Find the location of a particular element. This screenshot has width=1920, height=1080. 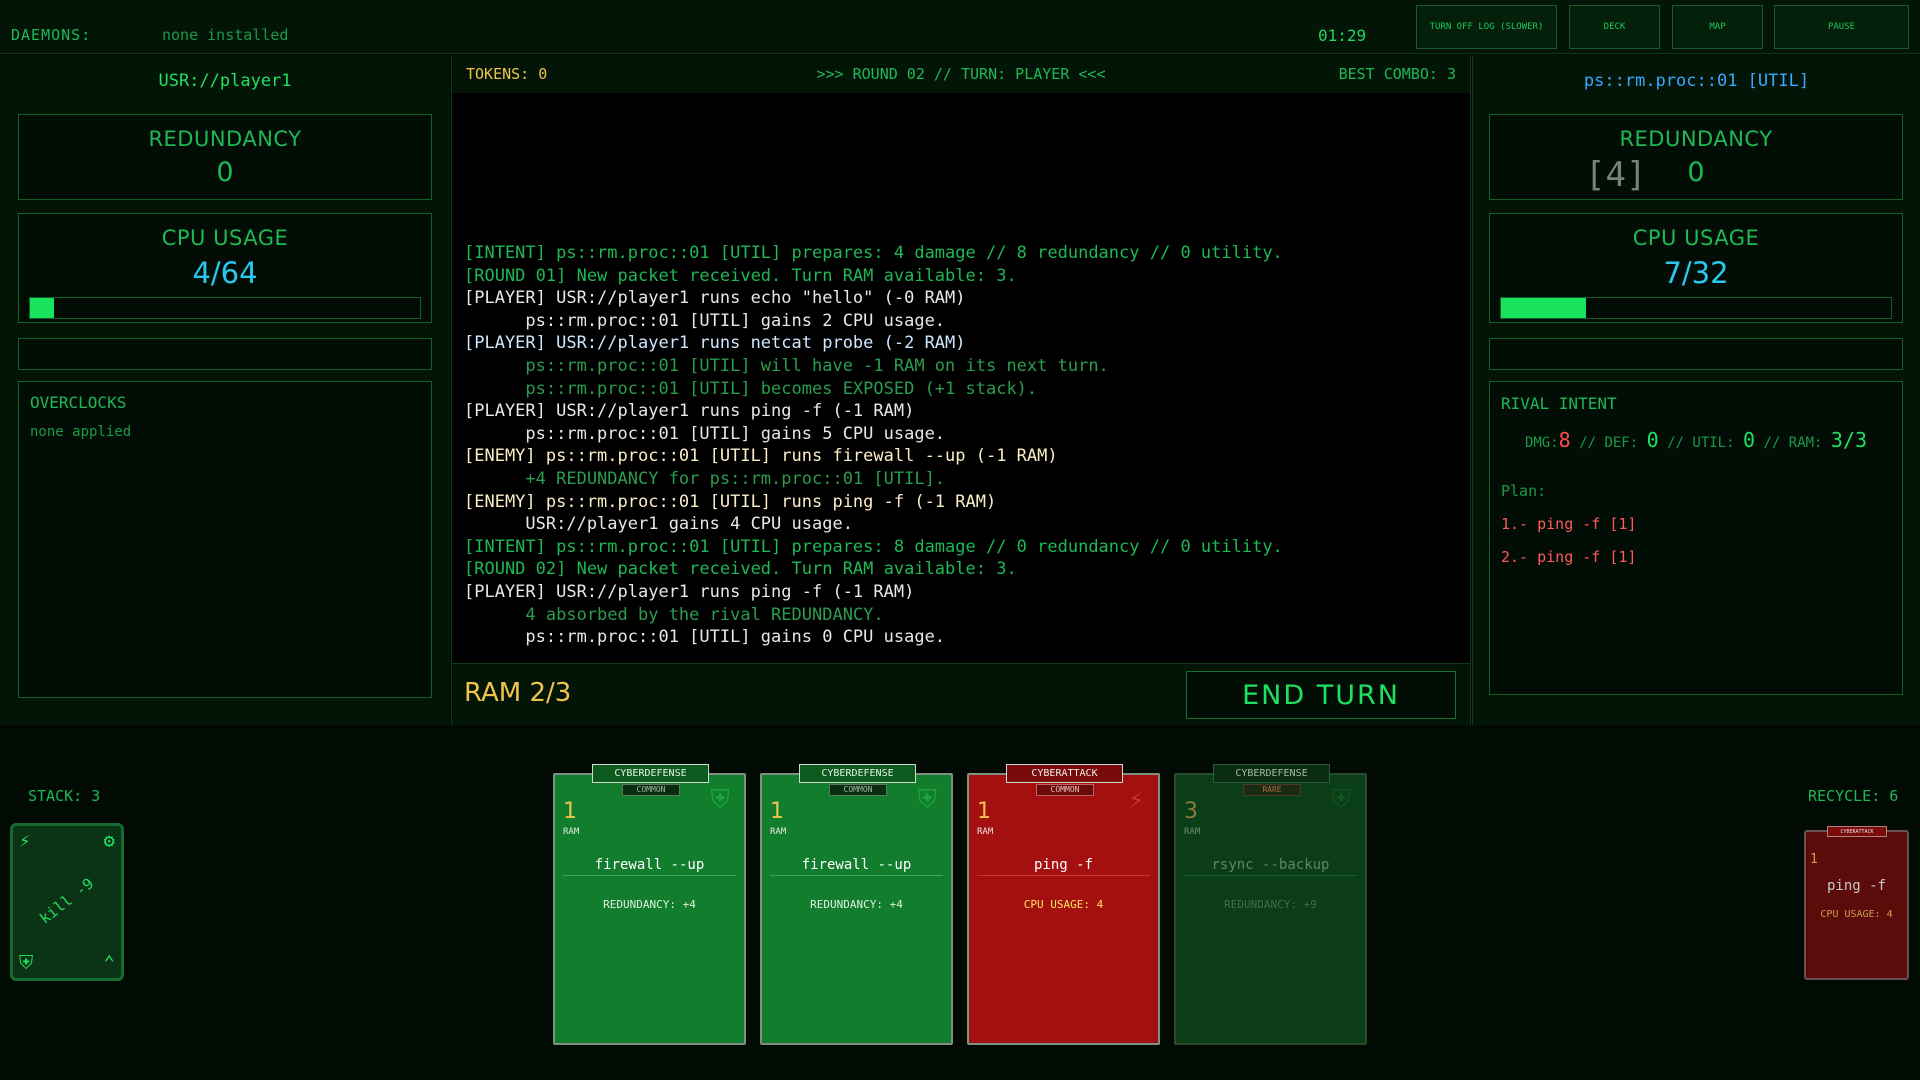

player-cpu-bar-fill is located at coordinates (42, 308).